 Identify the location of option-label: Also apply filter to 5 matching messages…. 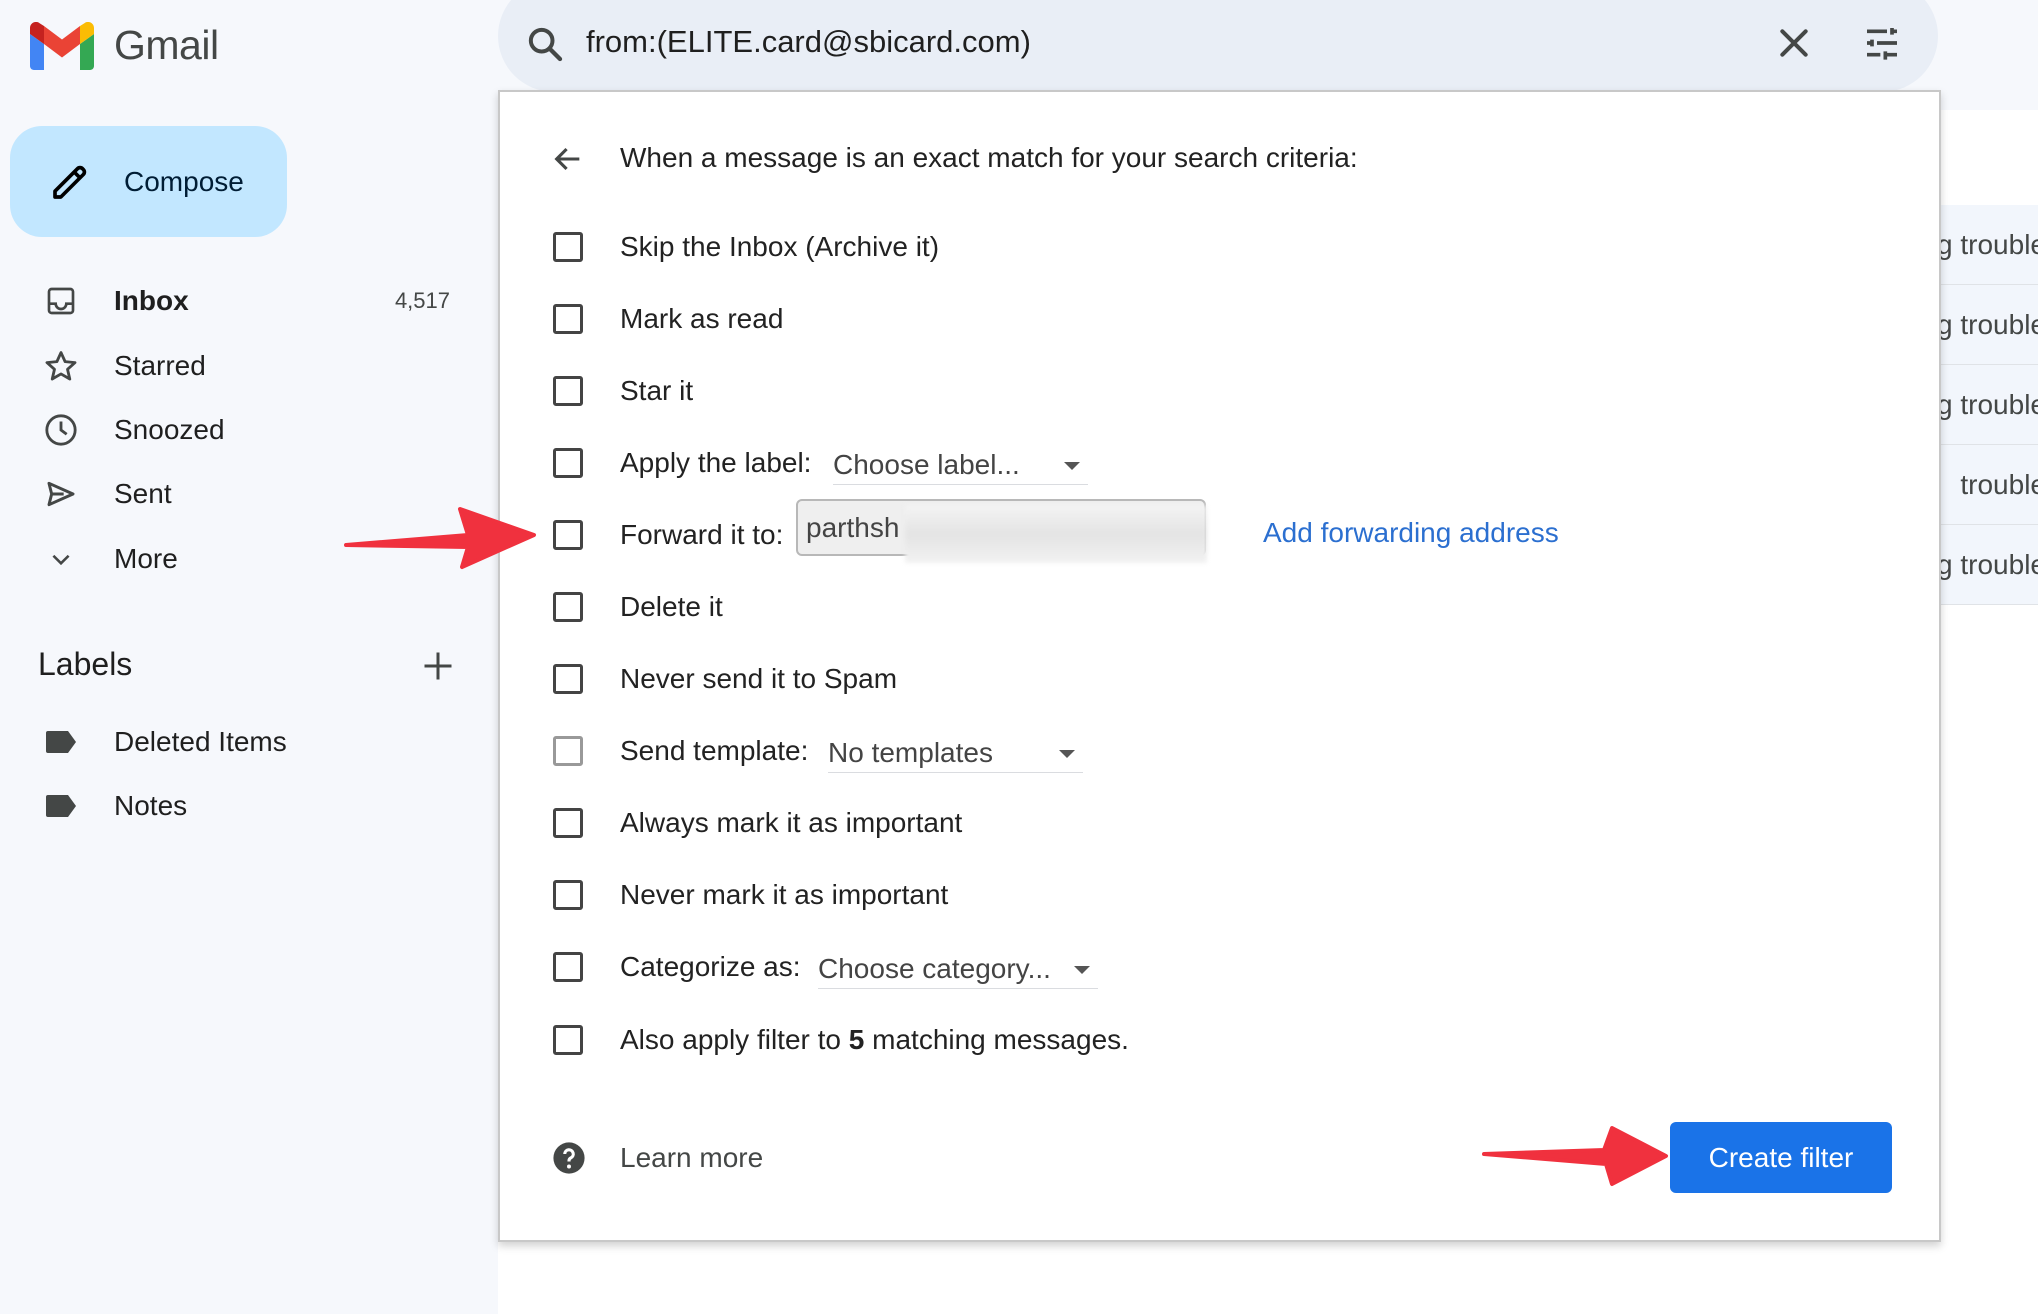
(874, 1040).